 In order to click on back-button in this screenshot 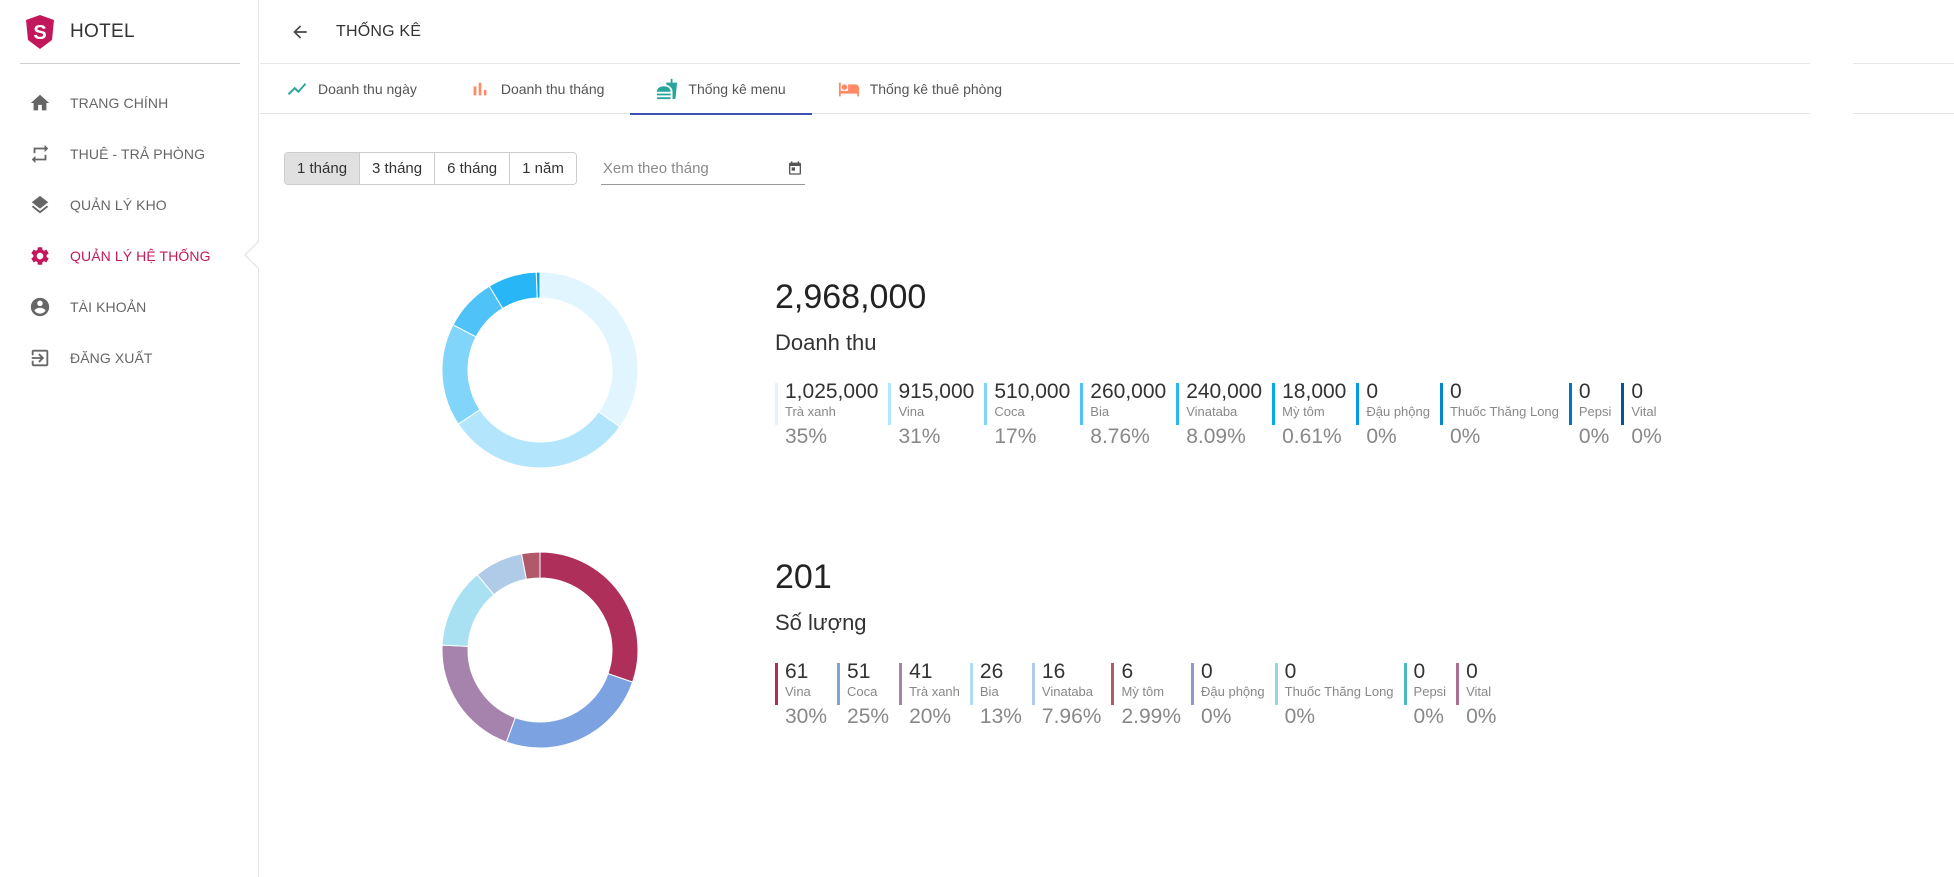, I will do `click(300, 32)`.